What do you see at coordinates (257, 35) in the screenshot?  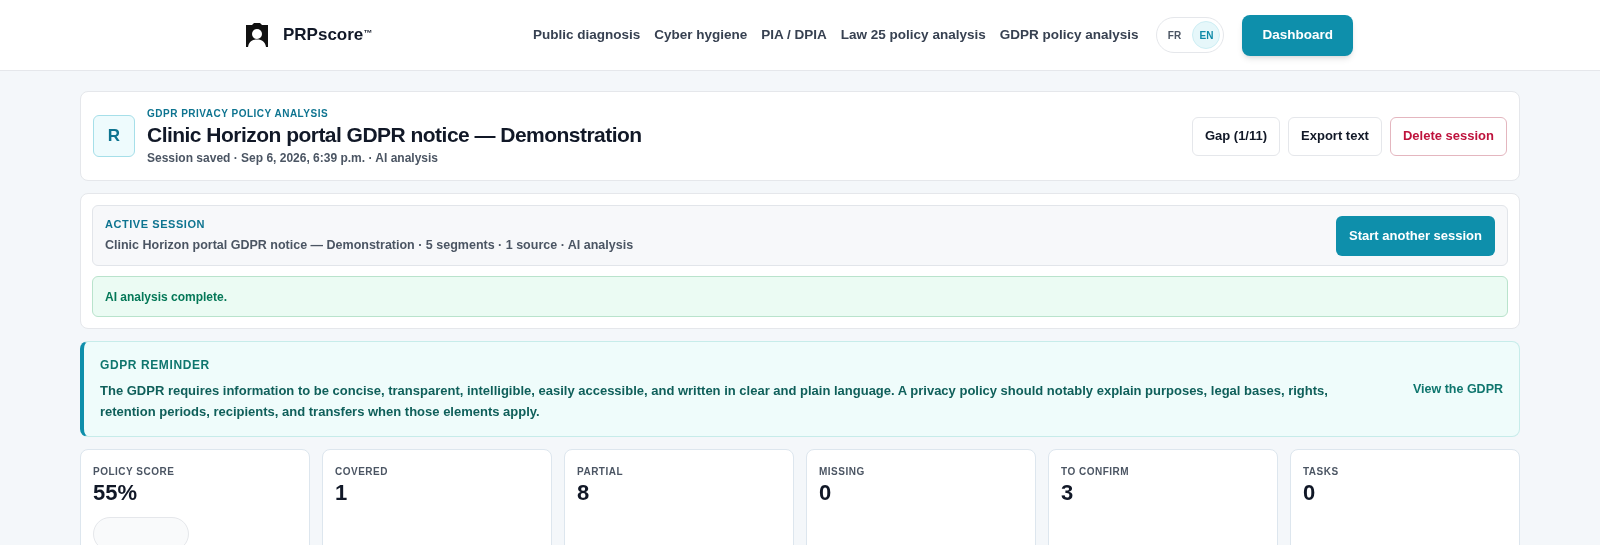 I see `user-badge-icon` at bounding box center [257, 35].